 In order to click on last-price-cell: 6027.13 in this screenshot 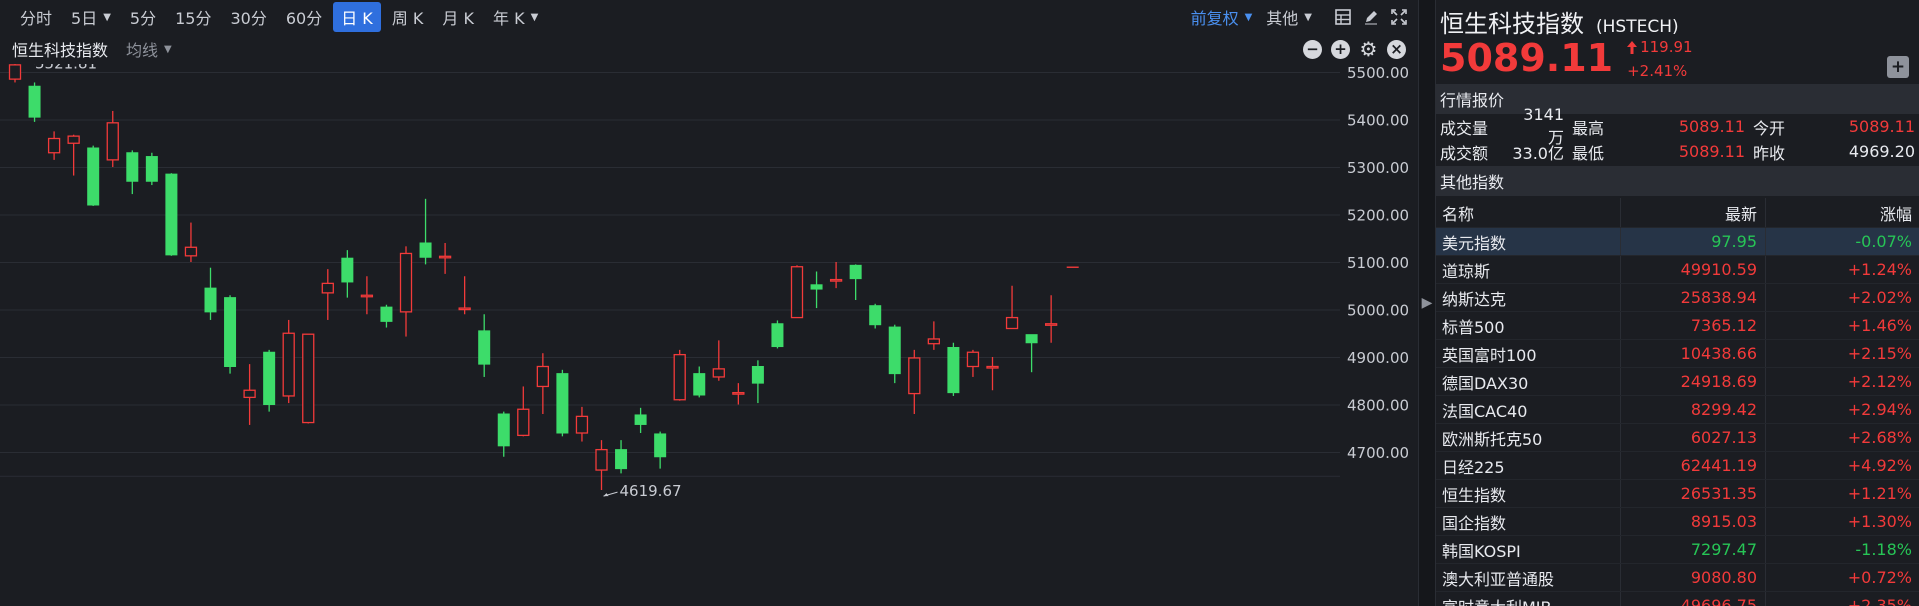, I will do `click(1693, 437)`.